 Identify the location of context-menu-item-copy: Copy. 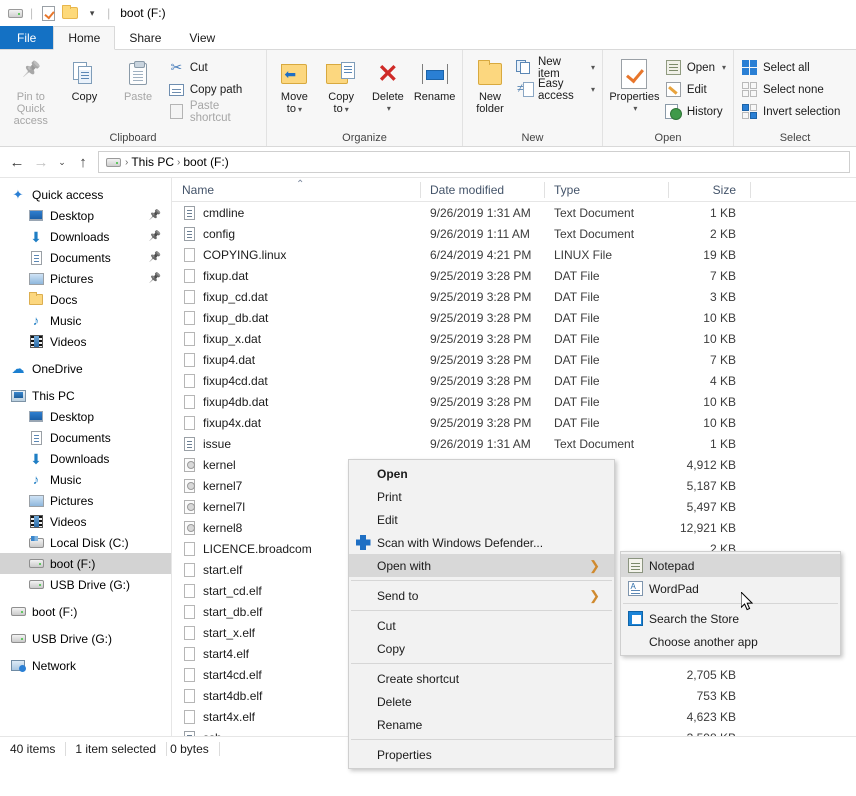
(481, 648).